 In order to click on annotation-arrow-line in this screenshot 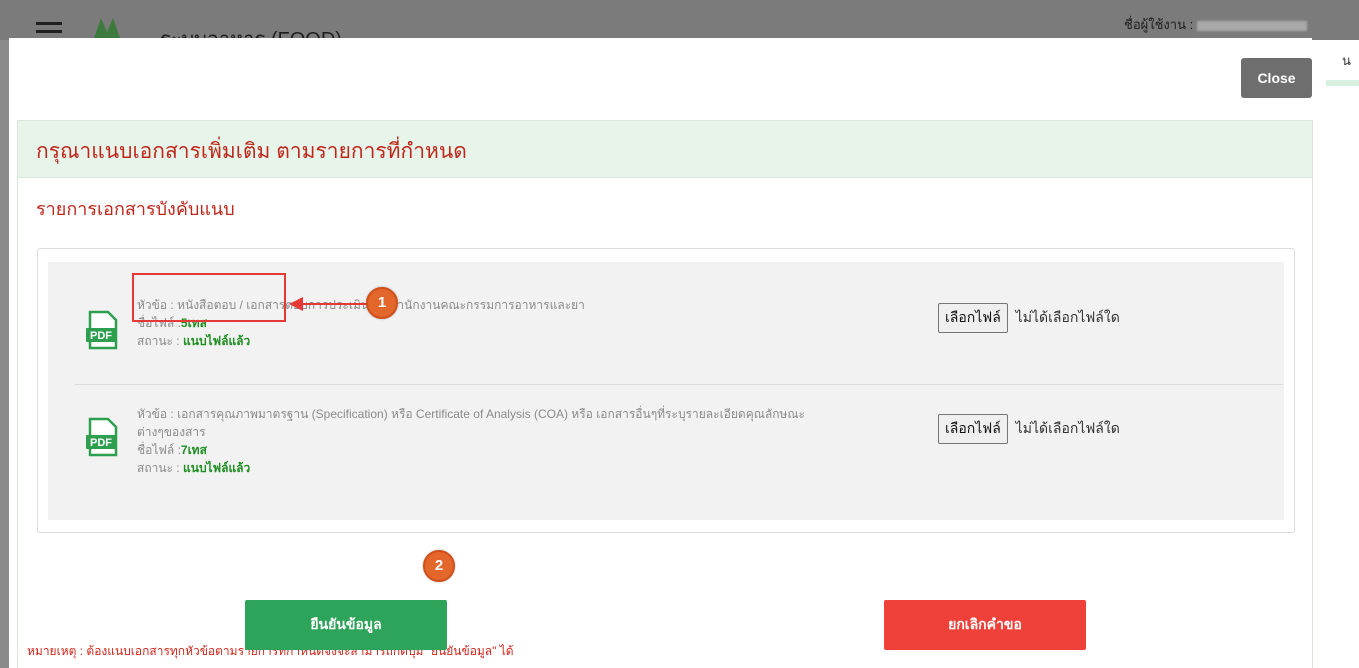, I will do `click(335, 304)`.